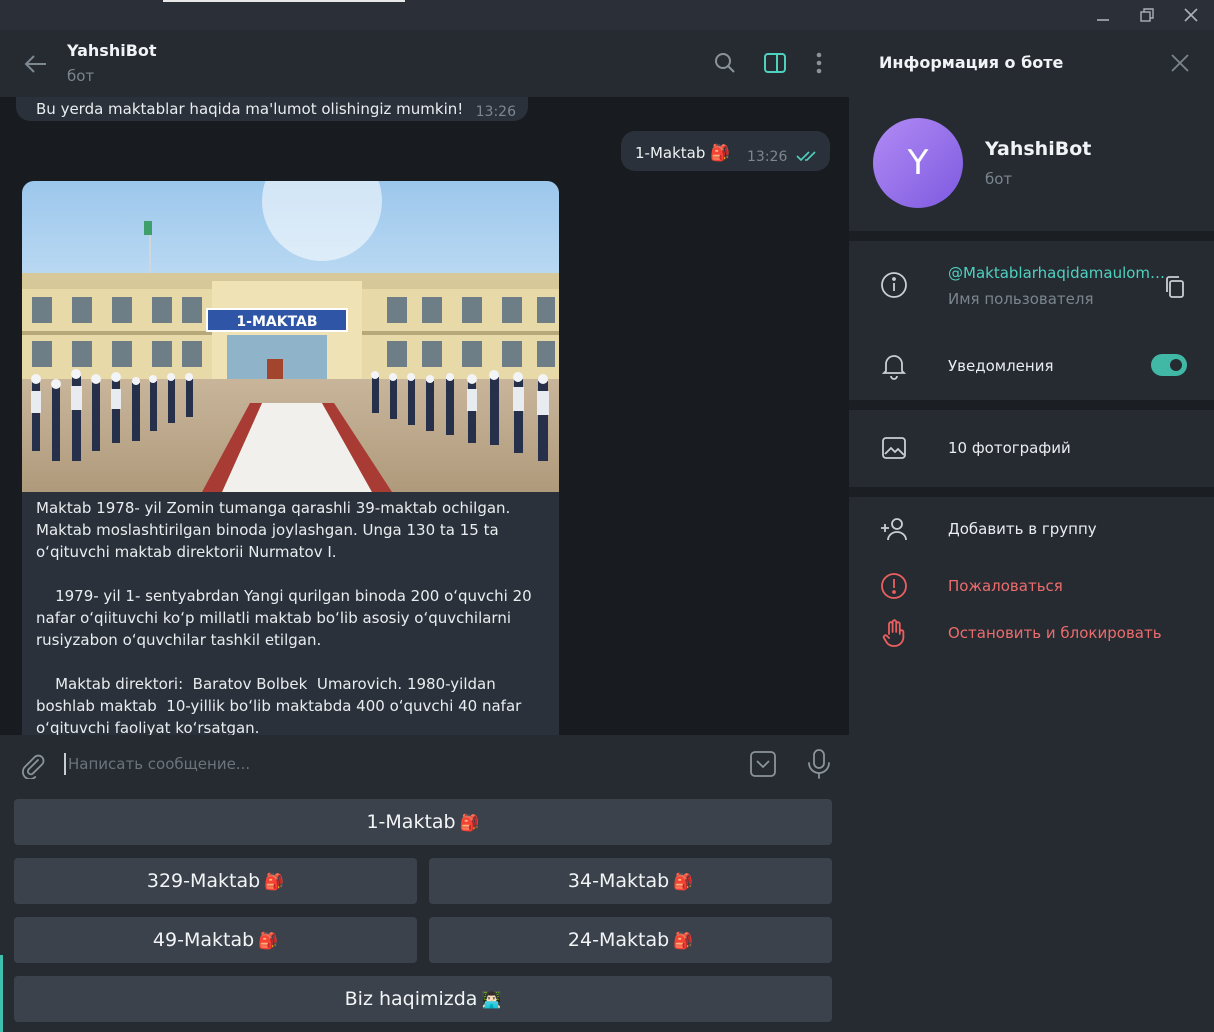 The image size is (1214, 1032). Describe the element at coordinates (775, 63) in the screenshot. I see `sidebar-toggle-icon` at that location.